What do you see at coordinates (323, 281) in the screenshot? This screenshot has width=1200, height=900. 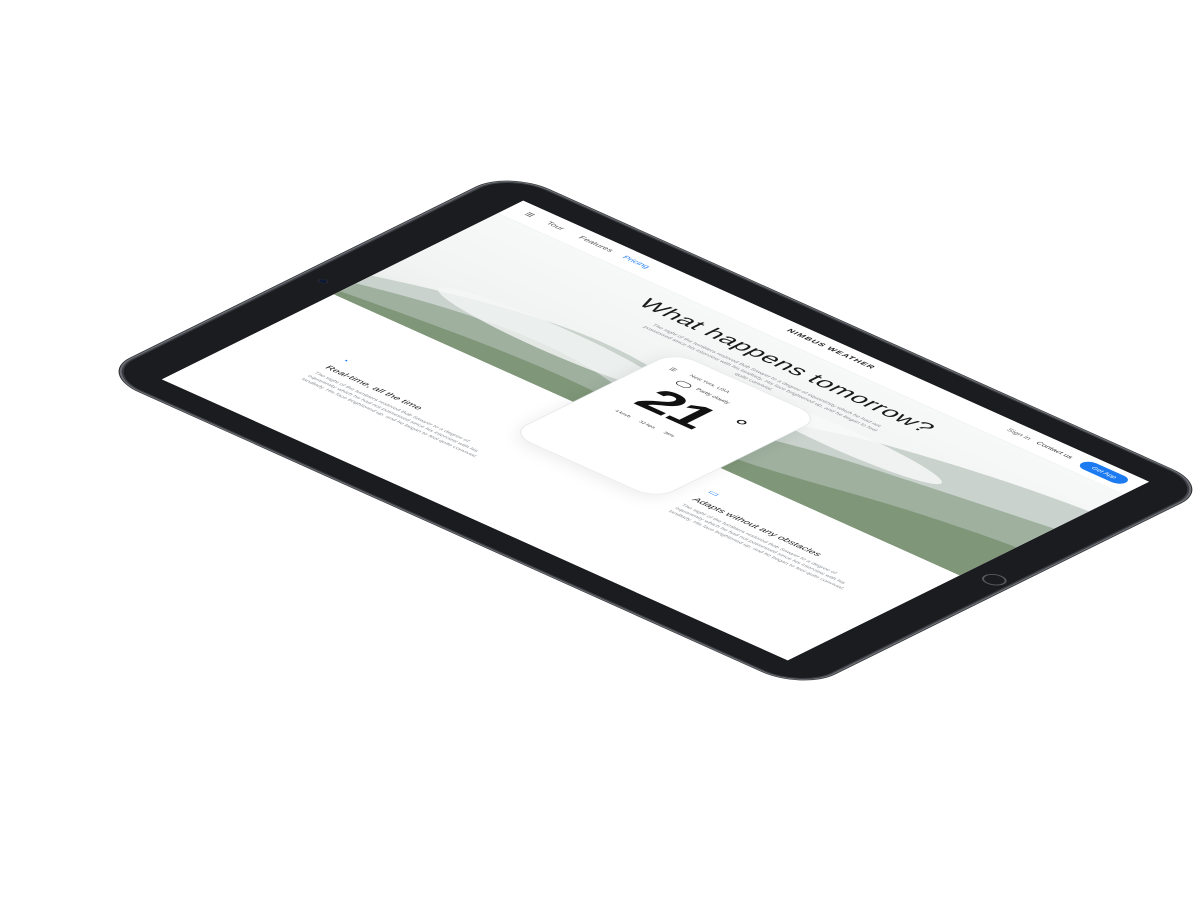 I see `camera-icon` at bounding box center [323, 281].